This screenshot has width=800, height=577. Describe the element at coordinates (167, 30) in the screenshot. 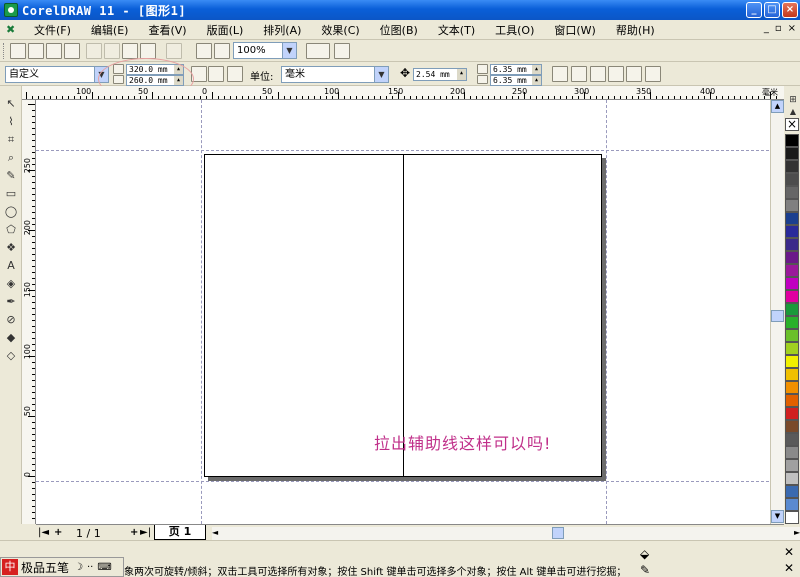

I see `menu-view: 查看(V)` at that location.